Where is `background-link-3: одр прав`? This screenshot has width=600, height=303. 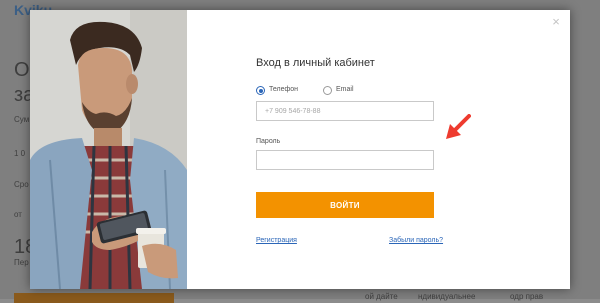 background-link-3: одр прав is located at coordinates (527, 296).